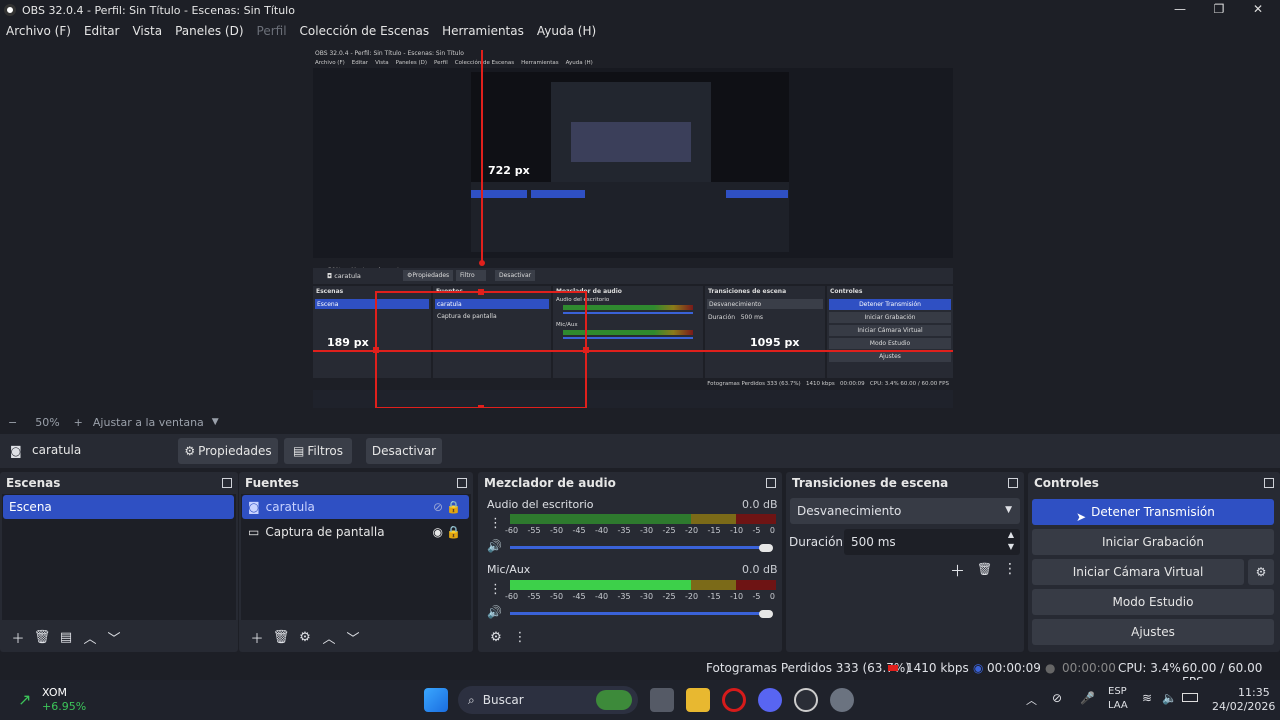 Image resolution: width=1280 pixels, height=720 pixels. What do you see at coordinates (496, 637) in the screenshot?
I see `advanced-audio-gear-icon: ⚙` at bounding box center [496, 637].